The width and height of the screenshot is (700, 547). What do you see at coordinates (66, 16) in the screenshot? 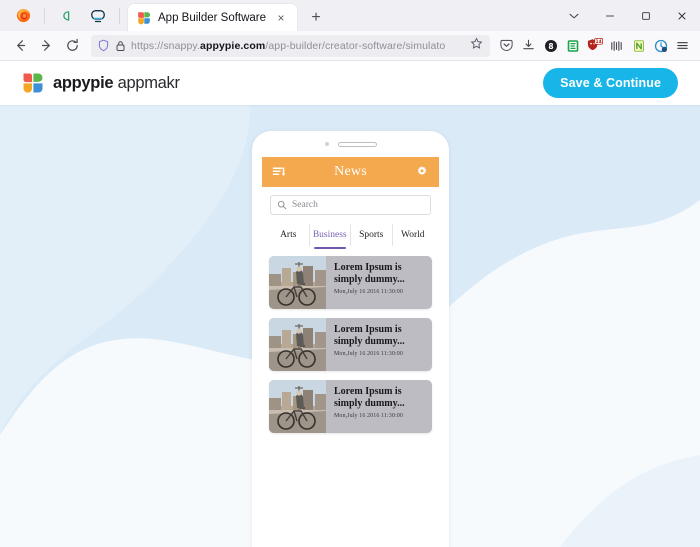
I see `app-a-icon` at bounding box center [66, 16].